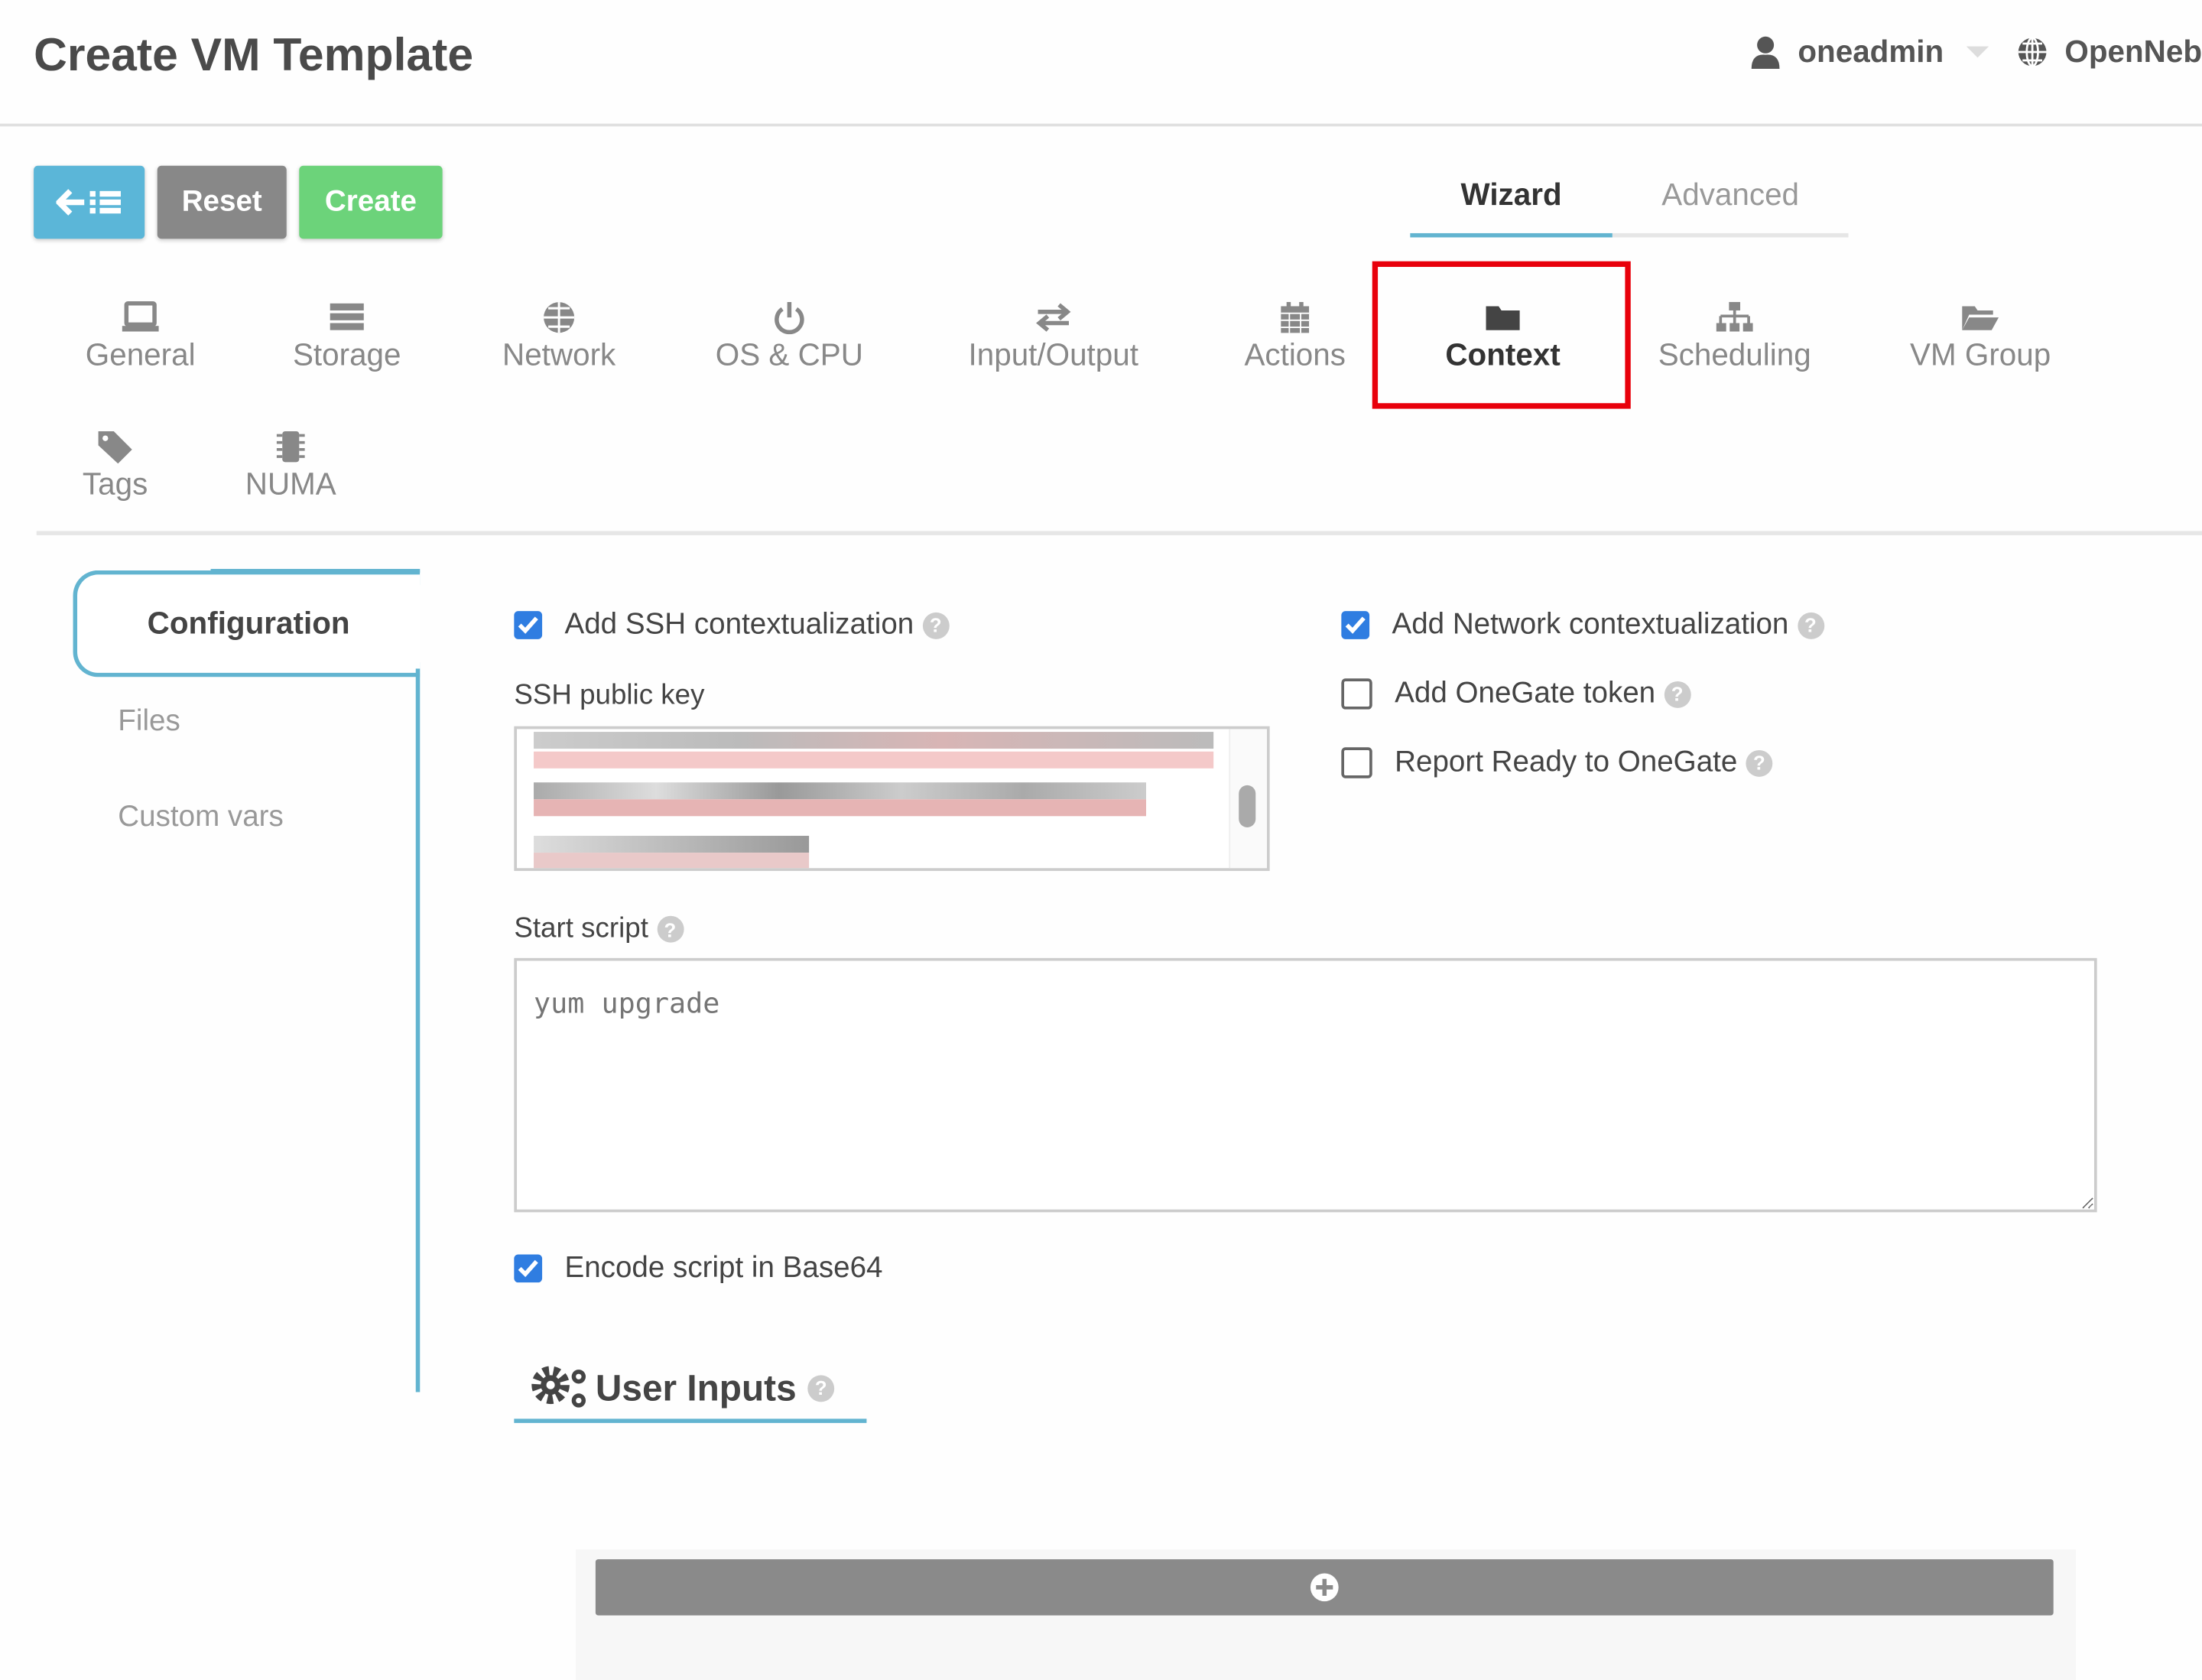 The width and height of the screenshot is (2202, 1680). I want to click on side-tab-configuration: Configuration, so click(247, 624).